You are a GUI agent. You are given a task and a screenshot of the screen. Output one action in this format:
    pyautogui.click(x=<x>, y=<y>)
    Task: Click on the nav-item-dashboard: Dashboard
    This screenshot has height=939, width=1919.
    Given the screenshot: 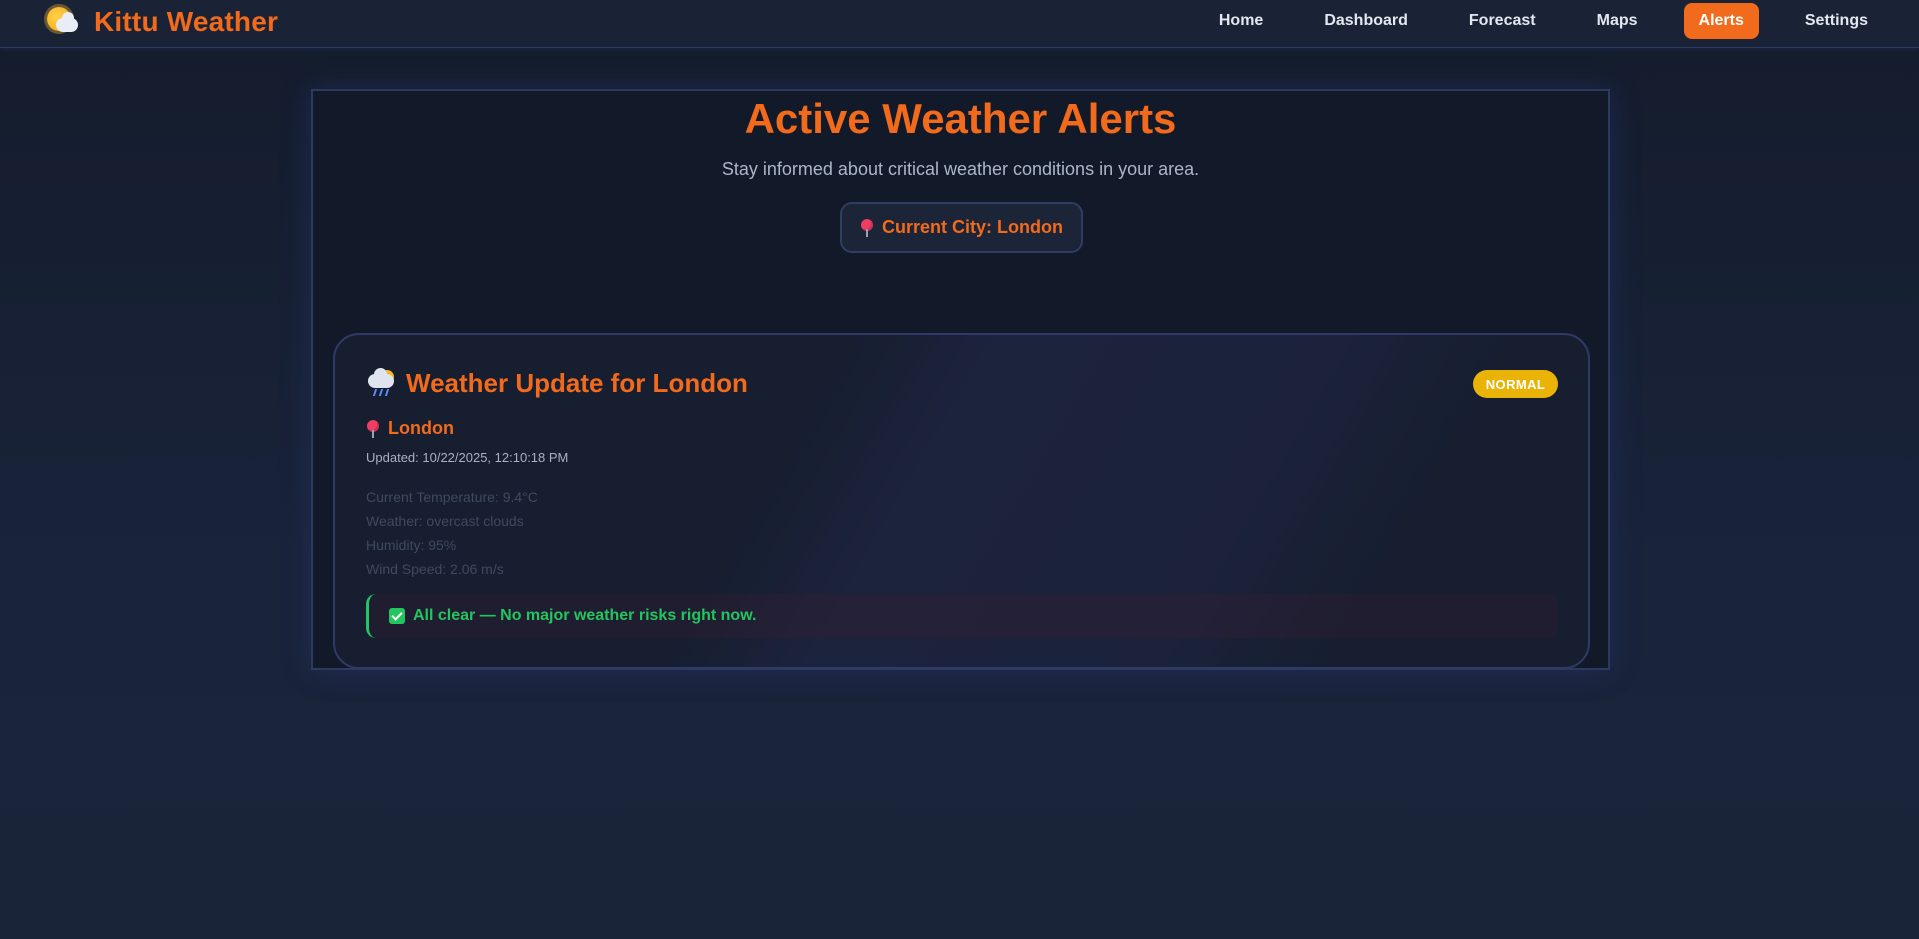 What is the action you would take?
    pyautogui.click(x=1366, y=21)
    